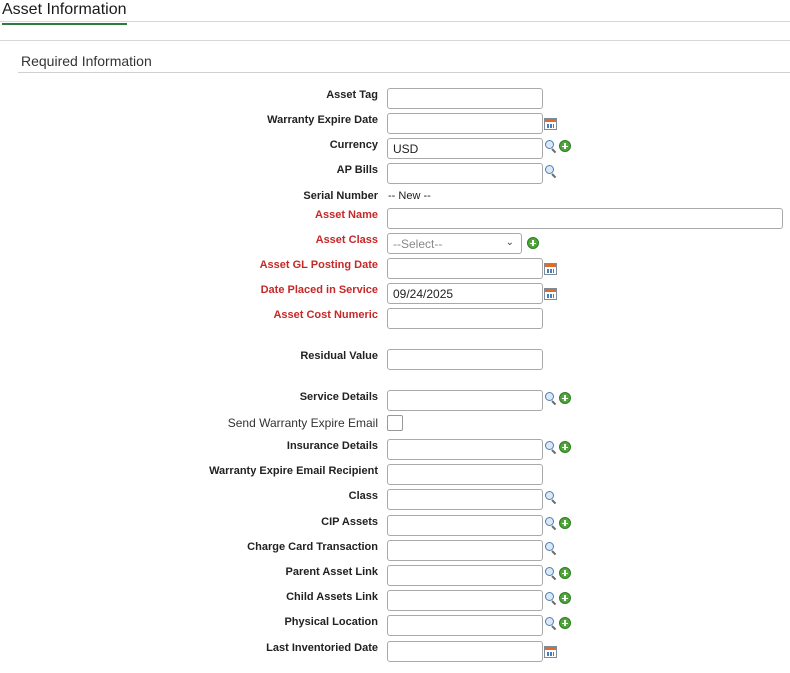 The width and height of the screenshot is (790, 673). I want to click on section-title: Required Information, so click(86, 61).